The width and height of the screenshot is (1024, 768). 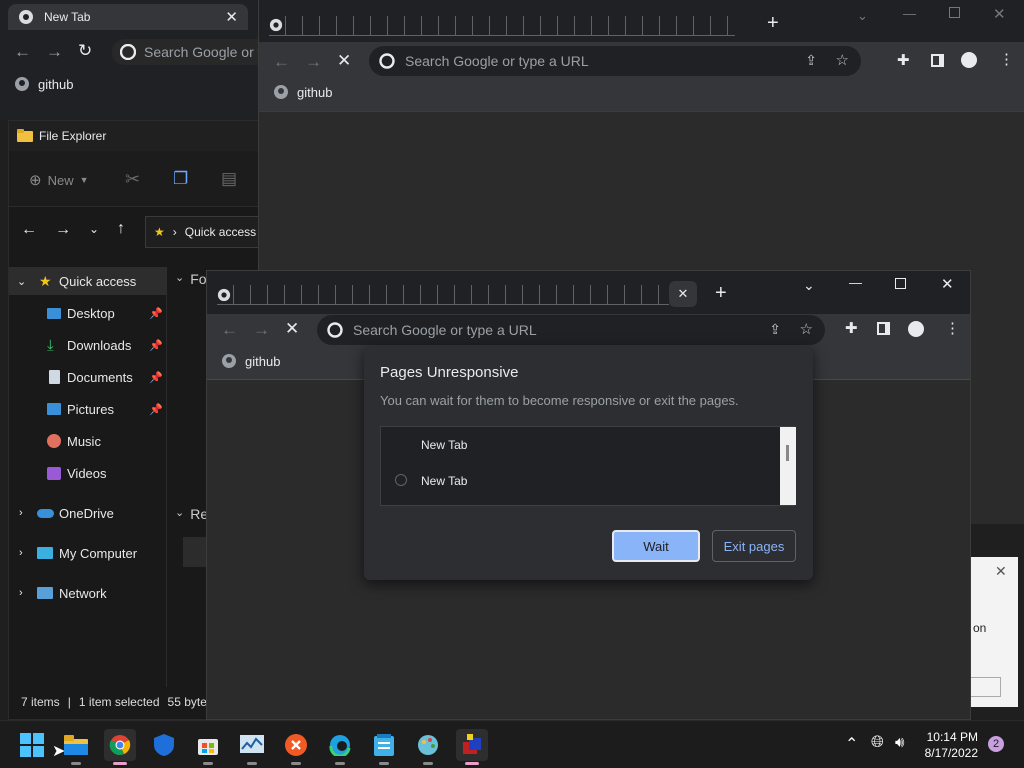 I want to click on chevron-up-icon: ⌃, so click(x=851, y=744).